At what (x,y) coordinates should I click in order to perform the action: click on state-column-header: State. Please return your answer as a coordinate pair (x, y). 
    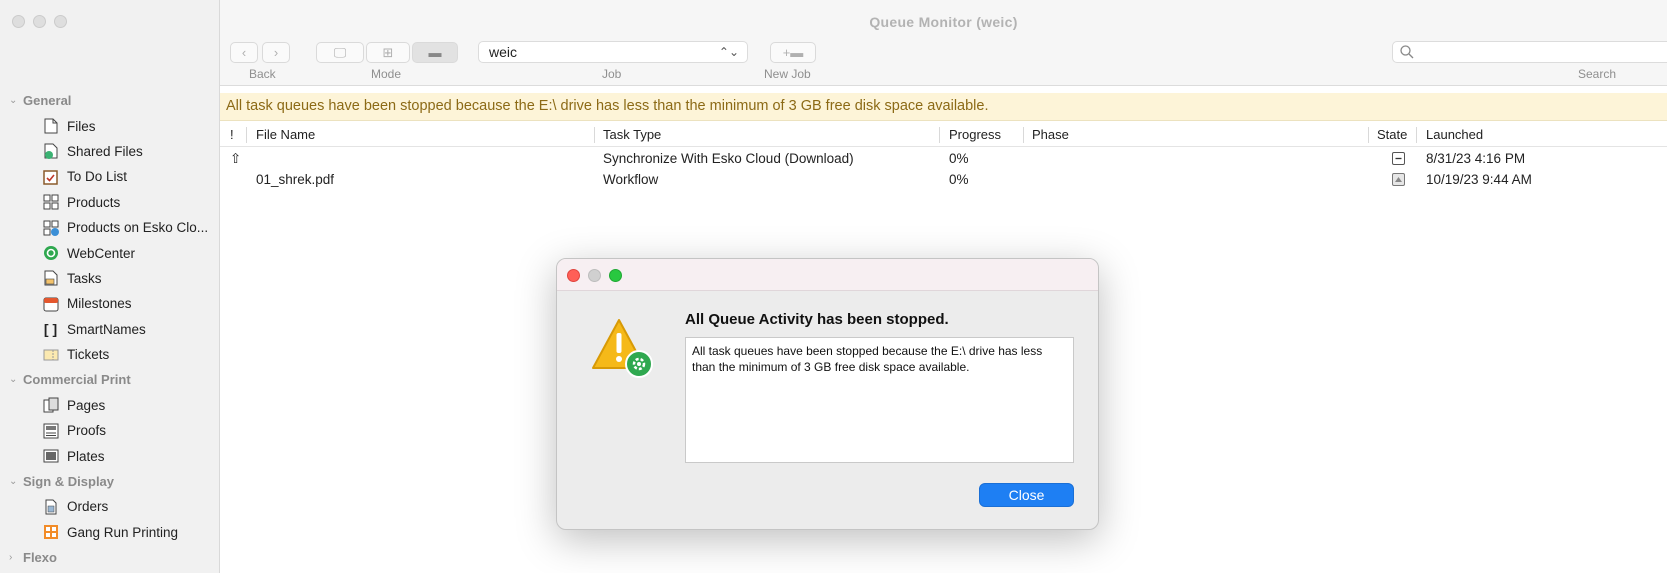
    Looking at the image, I should click on (1392, 134).